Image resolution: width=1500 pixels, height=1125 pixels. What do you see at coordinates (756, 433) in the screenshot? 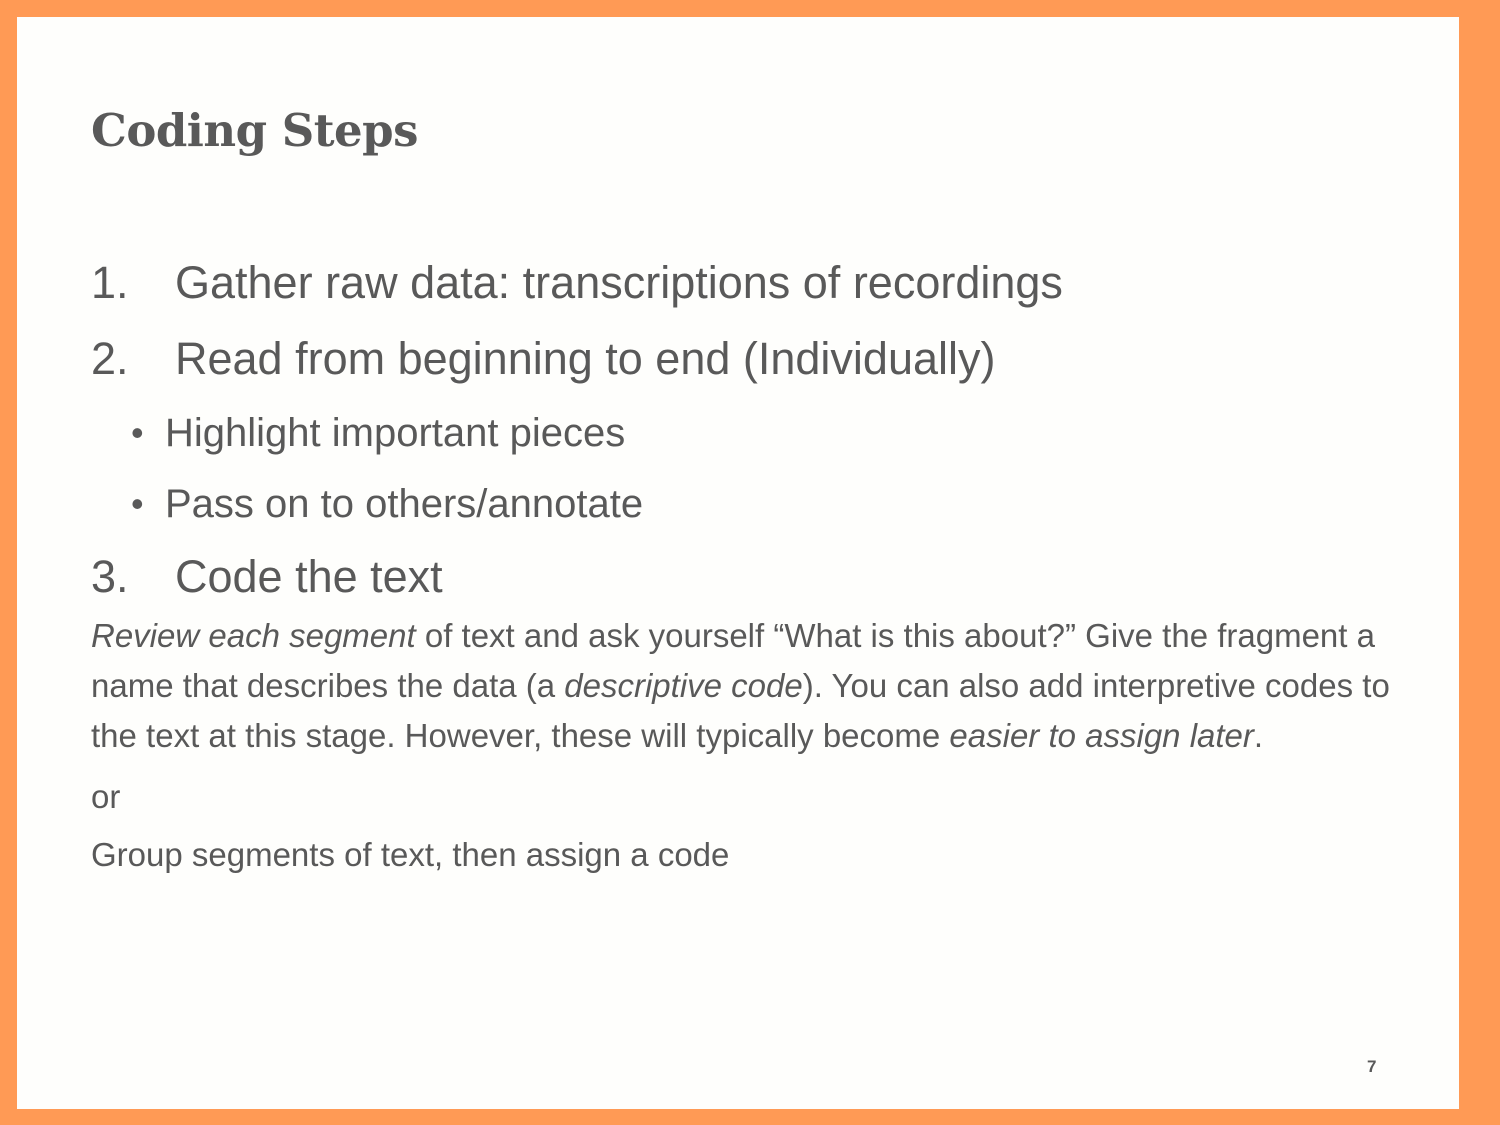
I see `sub-bullet-1: • Highlight important pieces` at bounding box center [756, 433].